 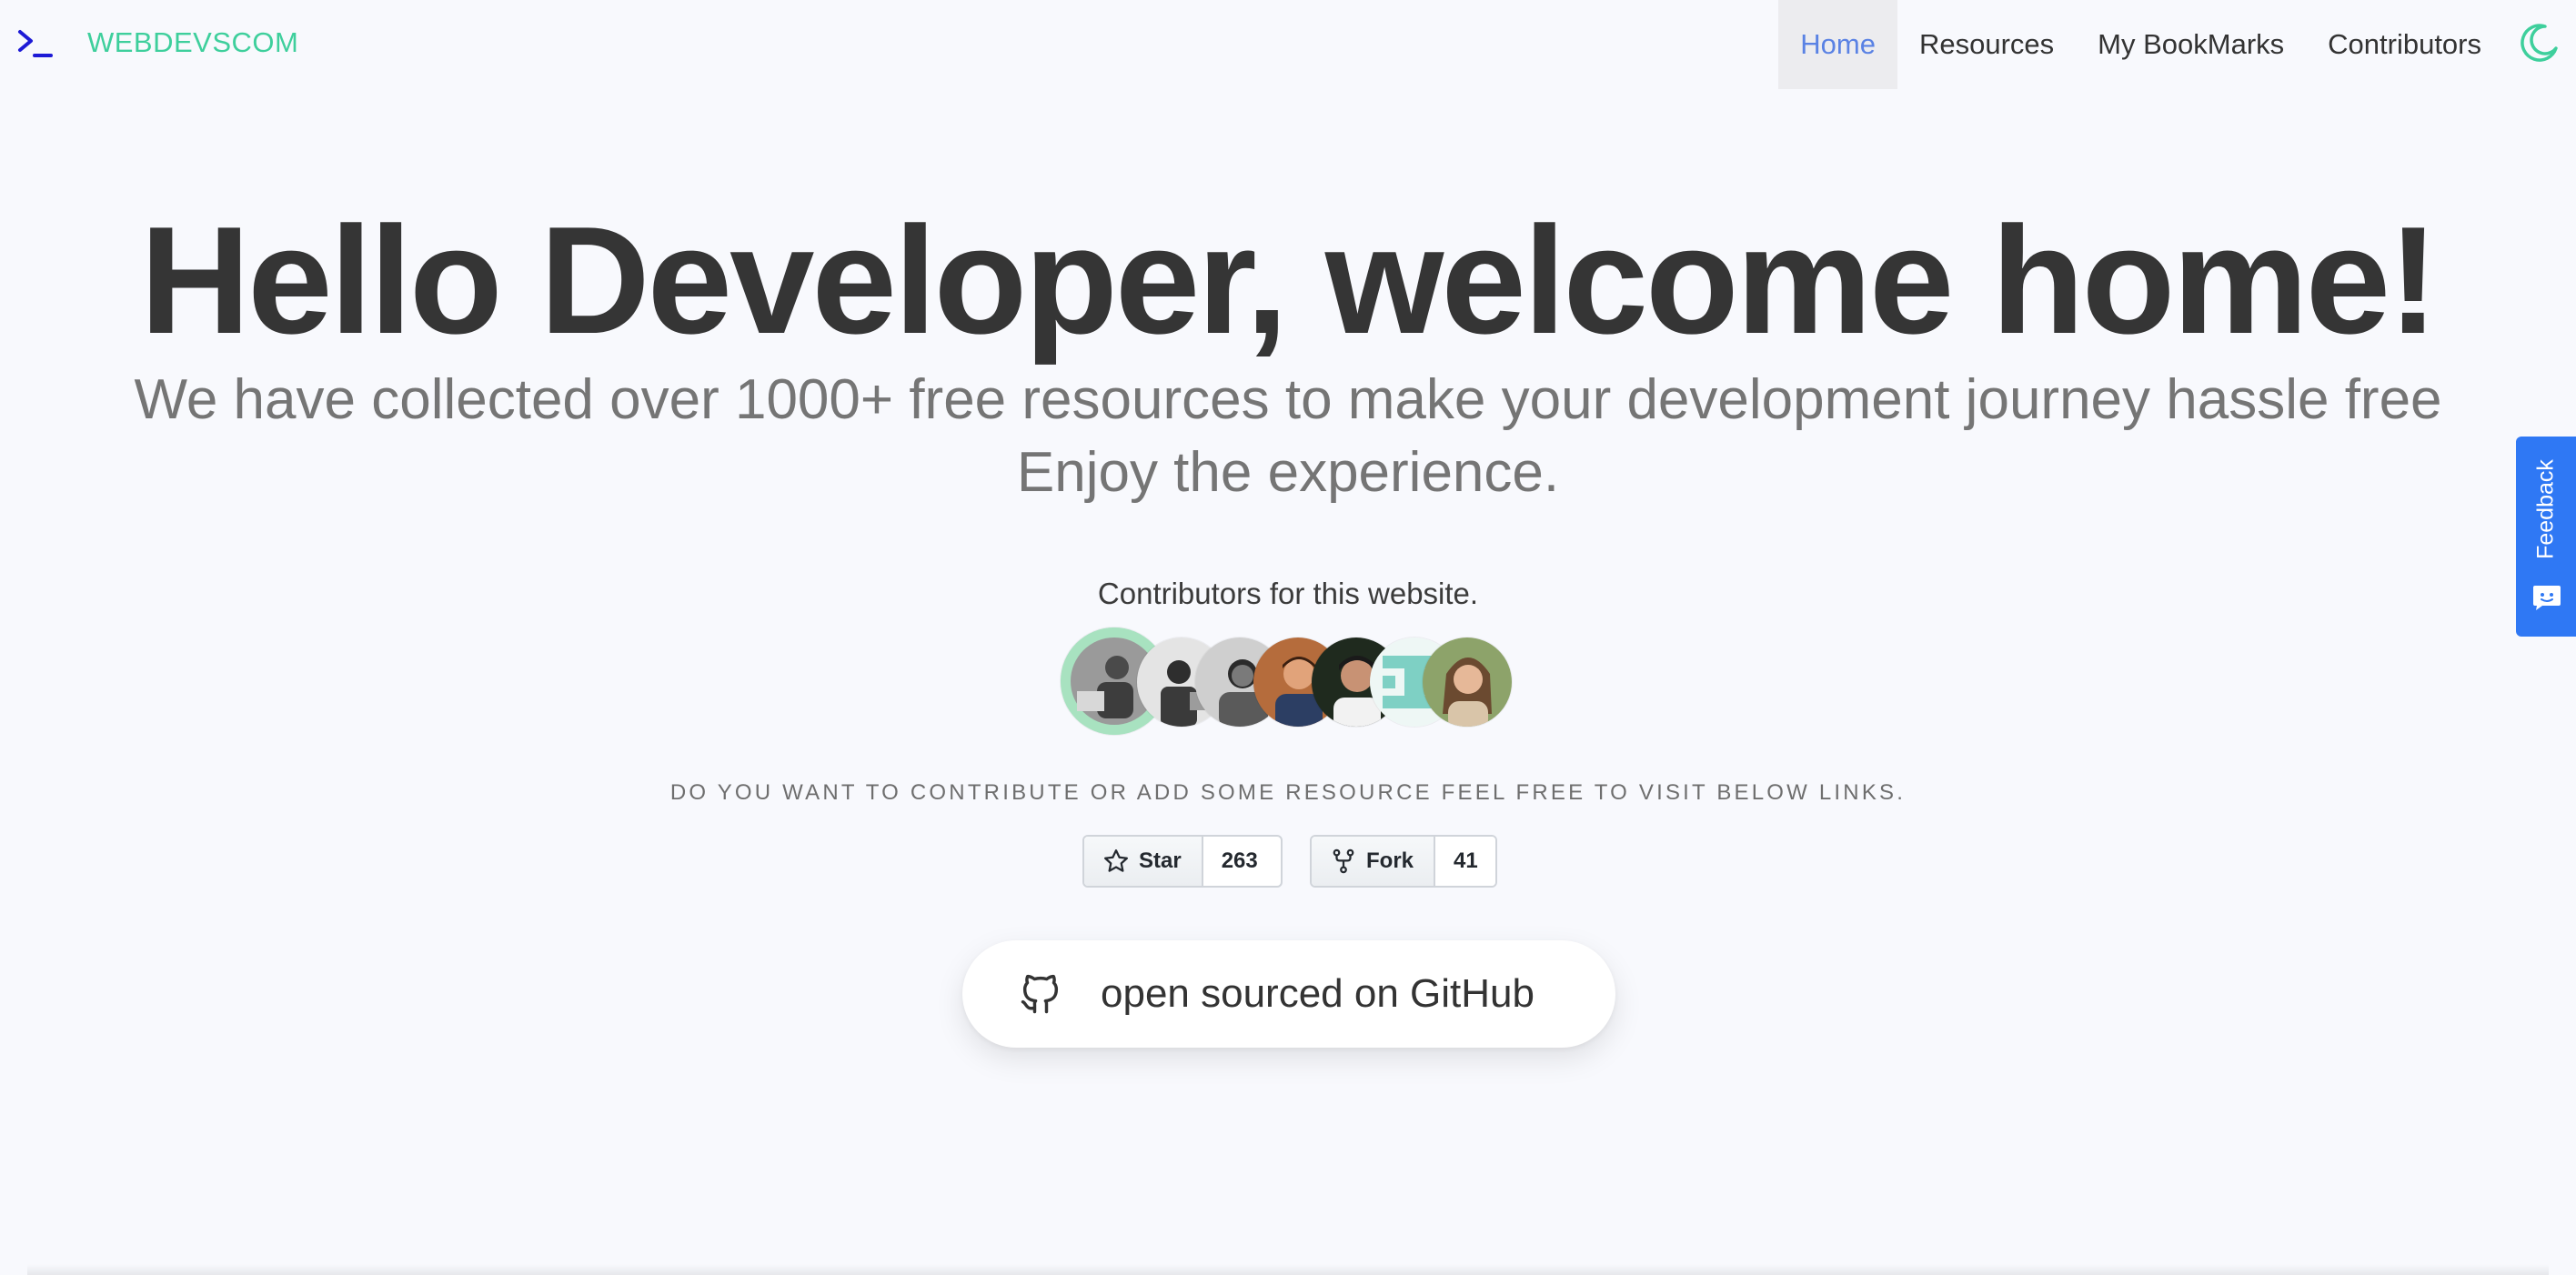 I want to click on nav-menu: Home Resources My BookMarks Contributors, so click(x=2140, y=44).